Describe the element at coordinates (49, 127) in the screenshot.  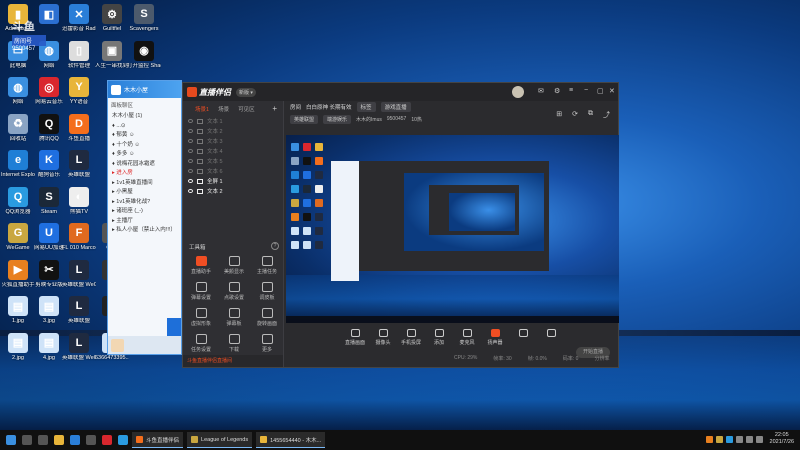
I see `desktop-icon: Q 腾讯QQ` at that location.